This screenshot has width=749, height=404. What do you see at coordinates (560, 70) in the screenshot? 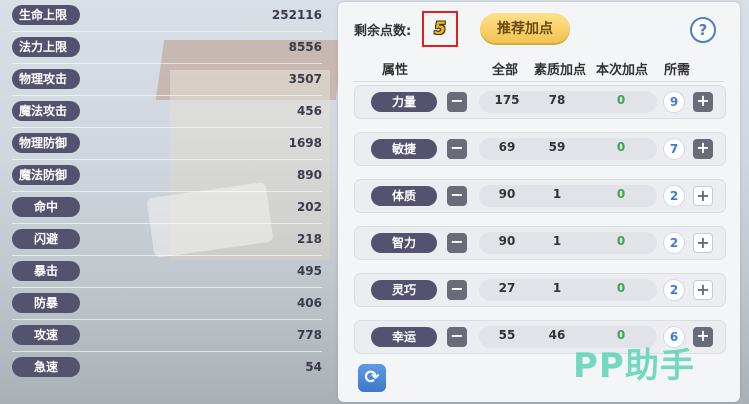
I see `header-base: 素质加点` at bounding box center [560, 70].